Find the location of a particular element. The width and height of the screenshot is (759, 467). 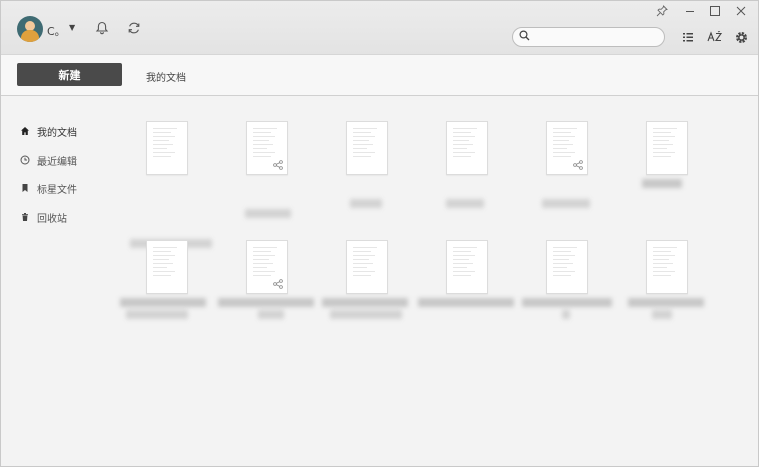

maximize-icon is located at coordinates (715, 11).